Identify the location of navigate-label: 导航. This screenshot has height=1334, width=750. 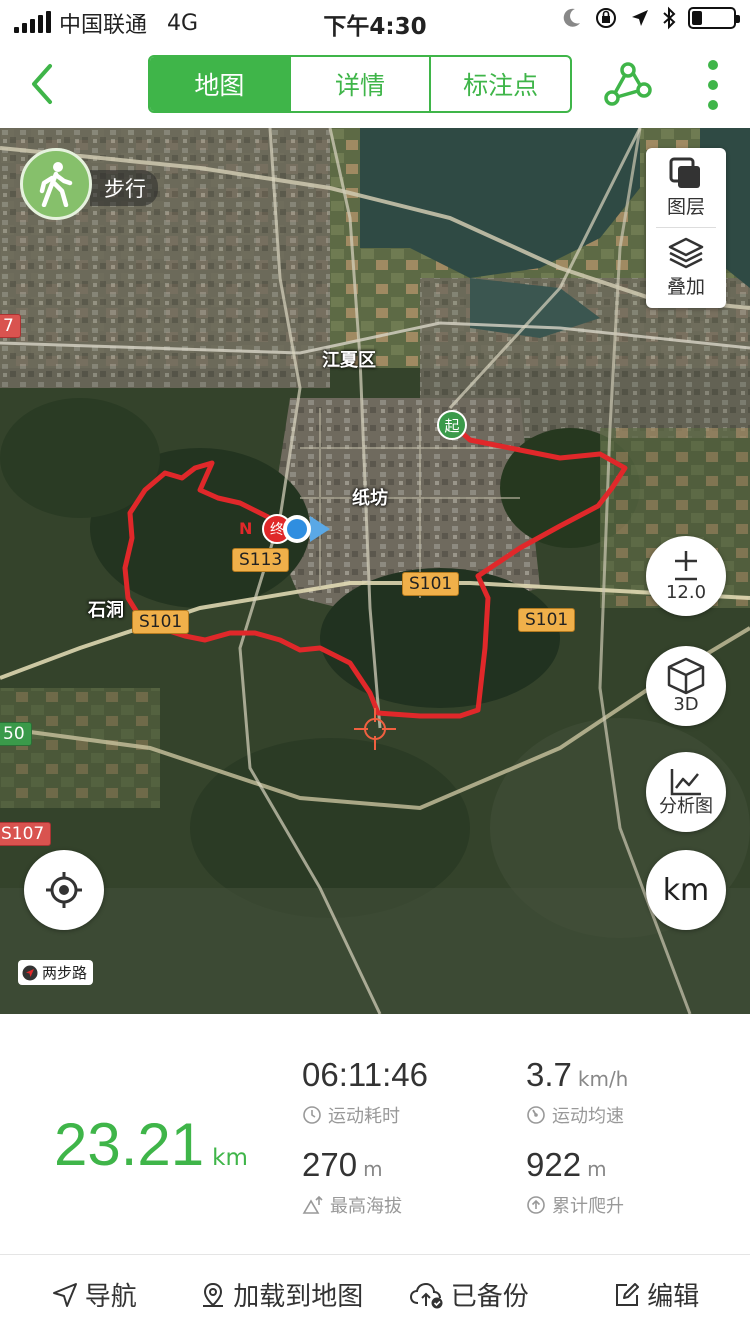
(110, 1297).